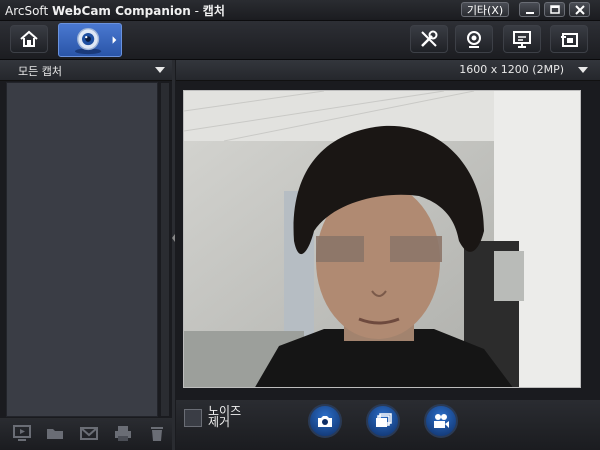 The height and width of the screenshot is (450, 600). I want to click on capture-filter-dropdown-icon, so click(160, 70).